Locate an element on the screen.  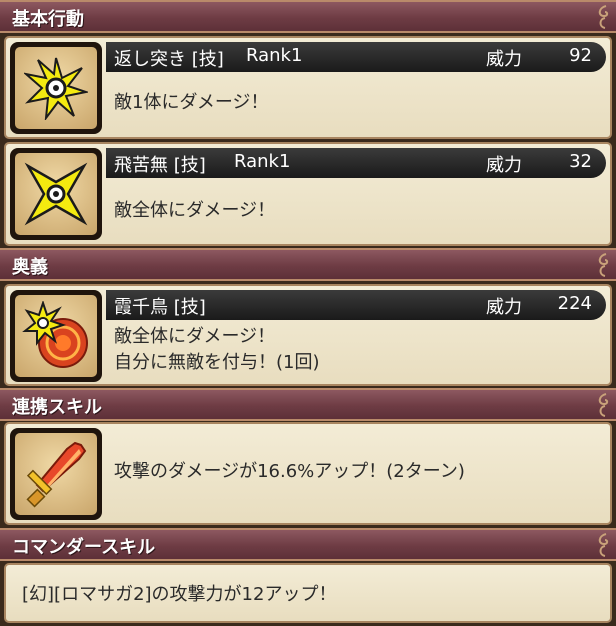
section-title: 奥義 is located at coordinates (30, 267).